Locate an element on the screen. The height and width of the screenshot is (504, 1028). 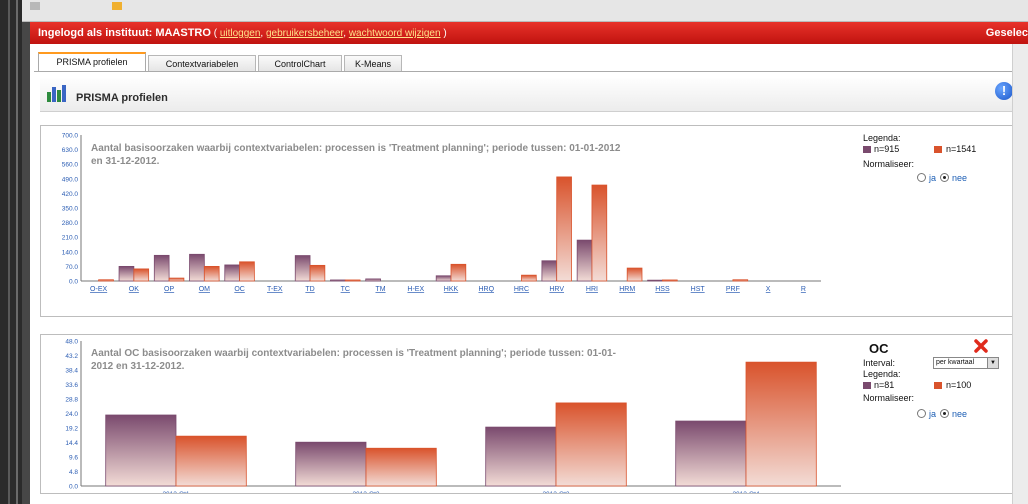
page-header: PRISMA profielen ! is located at coordinates (527, 95).